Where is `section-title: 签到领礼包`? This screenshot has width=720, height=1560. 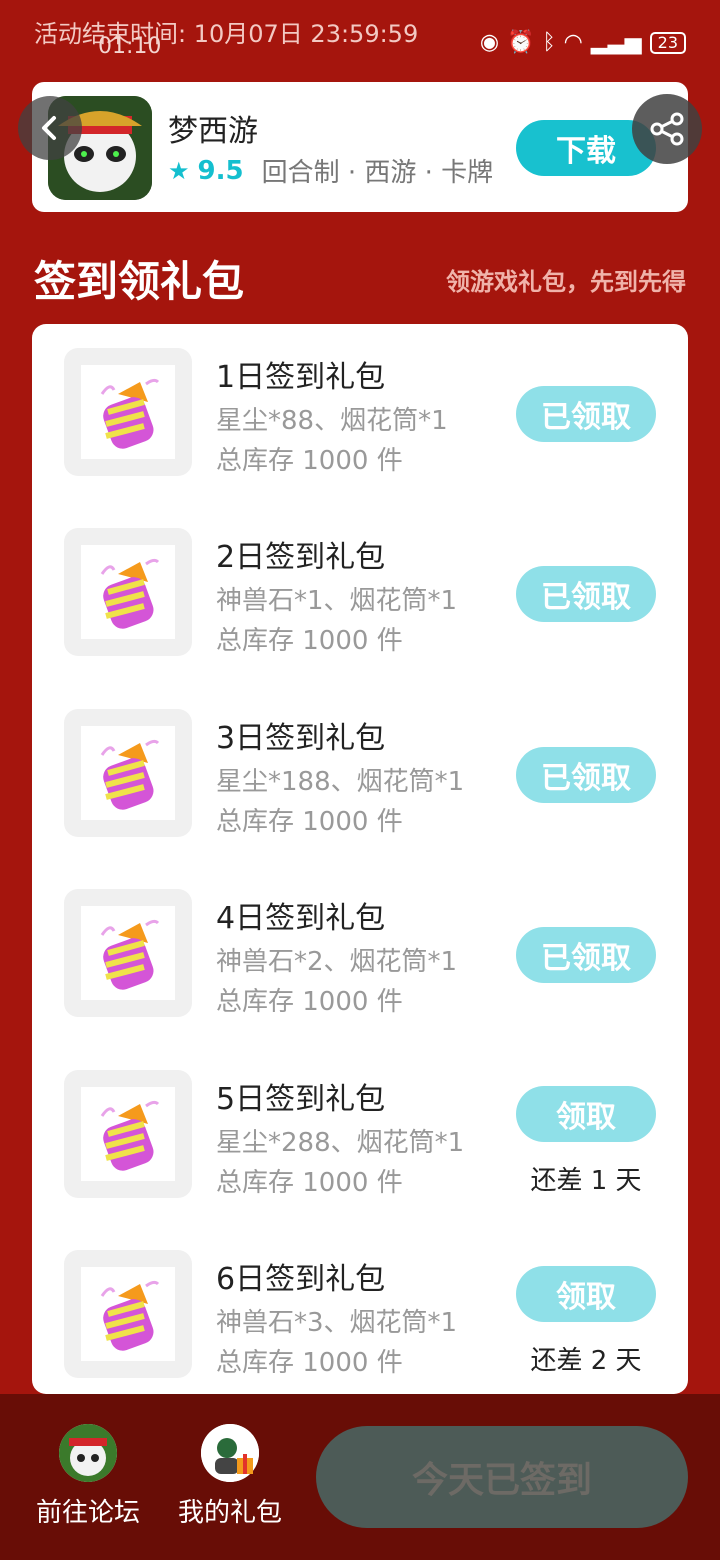
section-title: 签到领礼包 is located at coordinates (139, 281).